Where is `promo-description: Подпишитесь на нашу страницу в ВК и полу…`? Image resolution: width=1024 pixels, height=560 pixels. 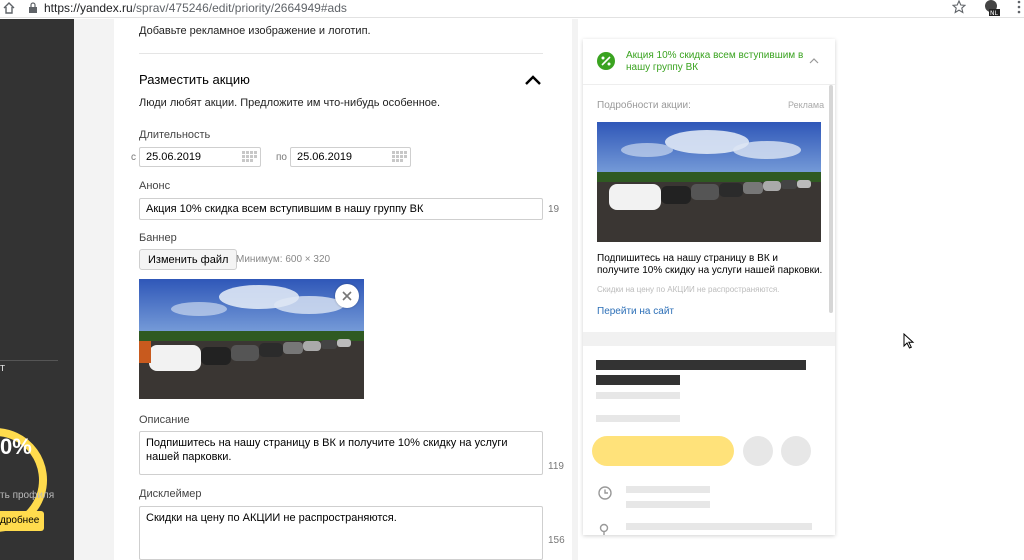
promo-description: Подпишитесь на нашу страницу в ВК и полу… is located at coordinates (710, 264).